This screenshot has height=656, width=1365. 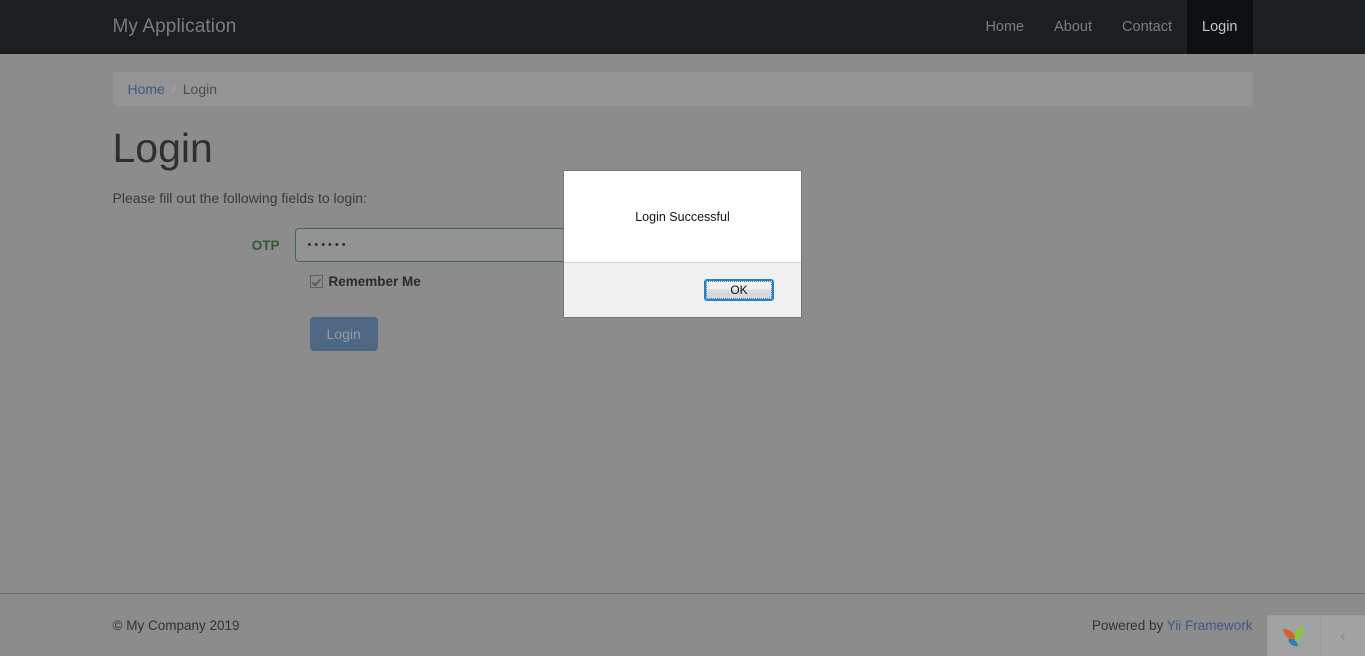 I want to click on breadcrumb-link-home: Home, so click(x=146, y=89).